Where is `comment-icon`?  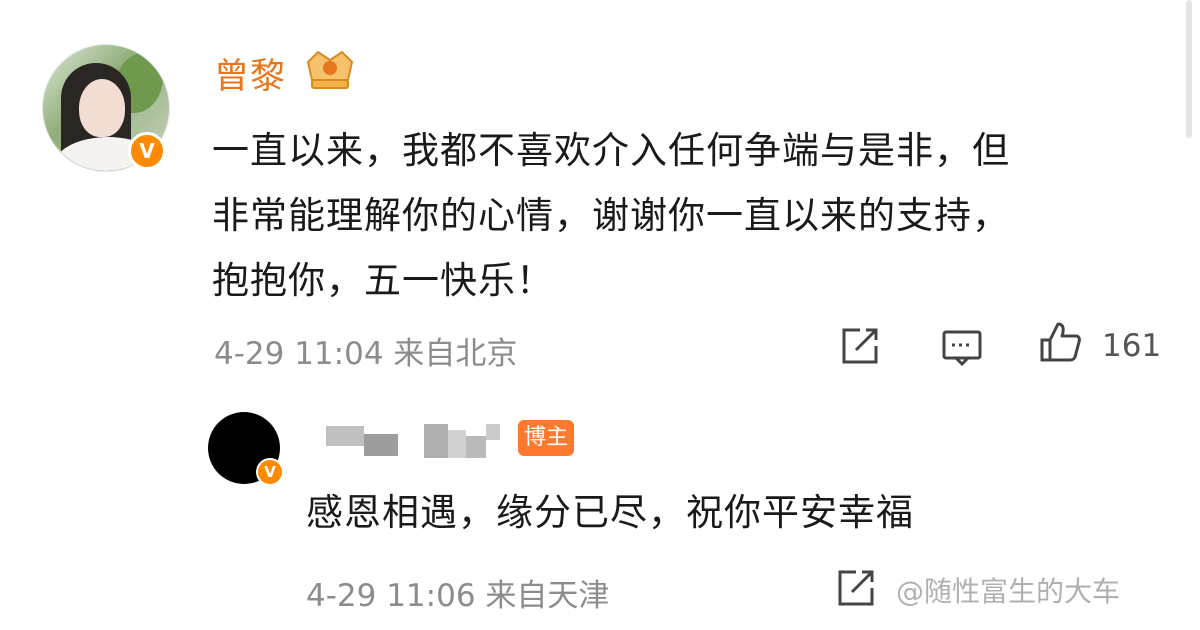 comment-icon is located at coordinates (962, 348).